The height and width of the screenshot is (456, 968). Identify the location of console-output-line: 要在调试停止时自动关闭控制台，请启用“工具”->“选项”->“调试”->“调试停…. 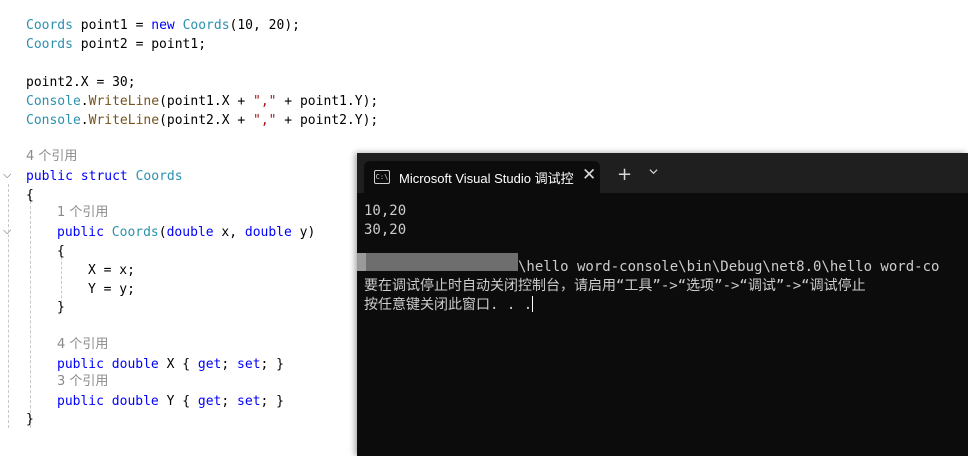
(615, 286).